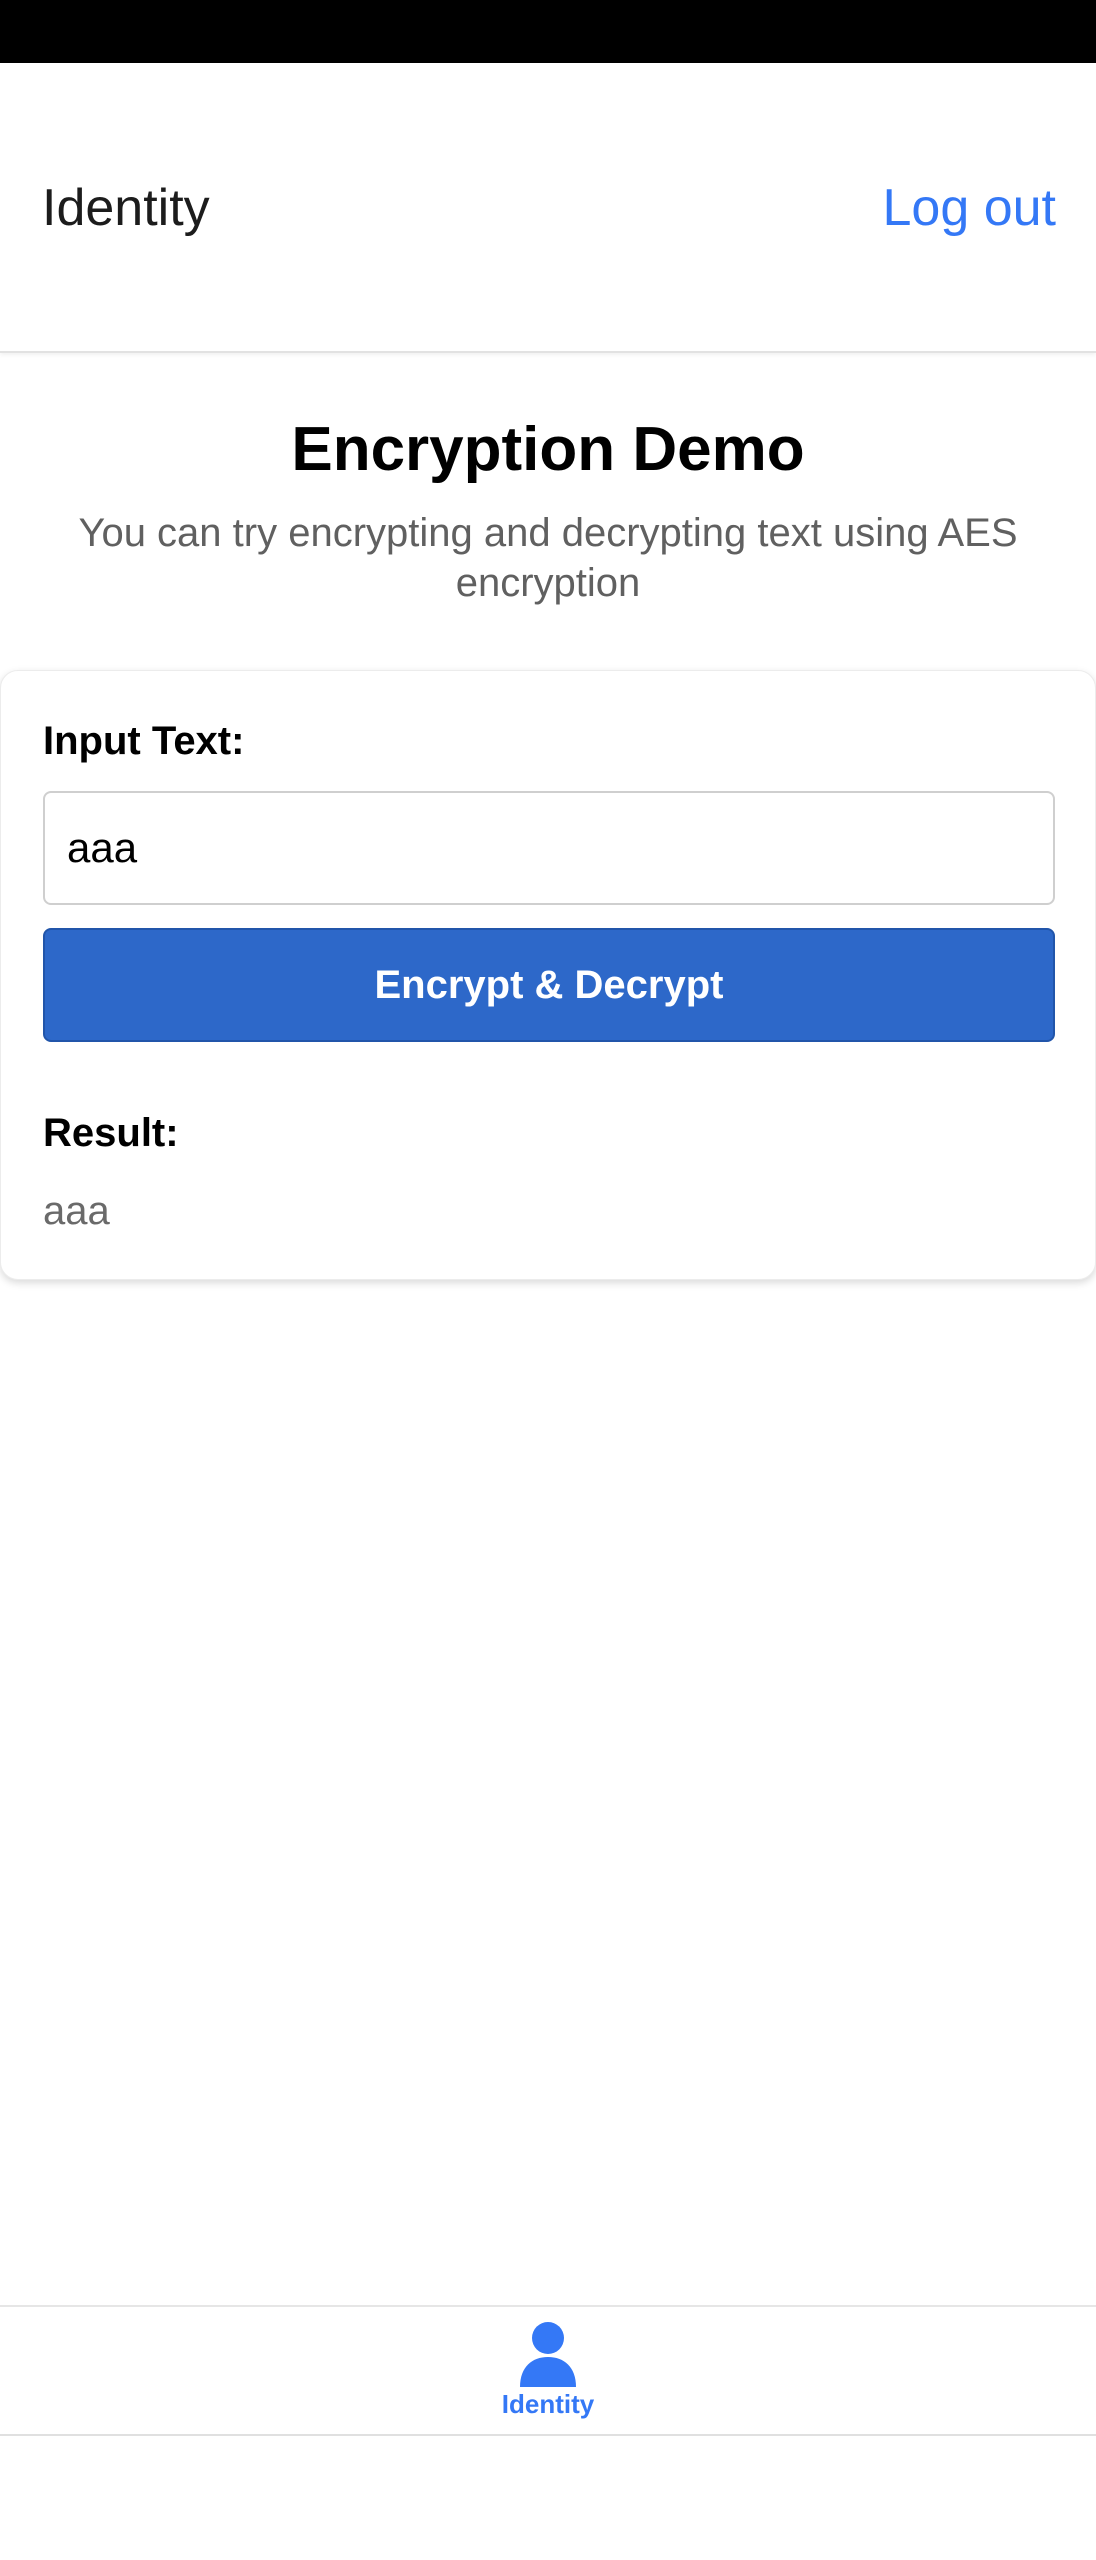 The image size is (1096, 2560). Describe the element at coordinates (970, 208) in the screenshot. I see `logout-button: Log out` at that location.